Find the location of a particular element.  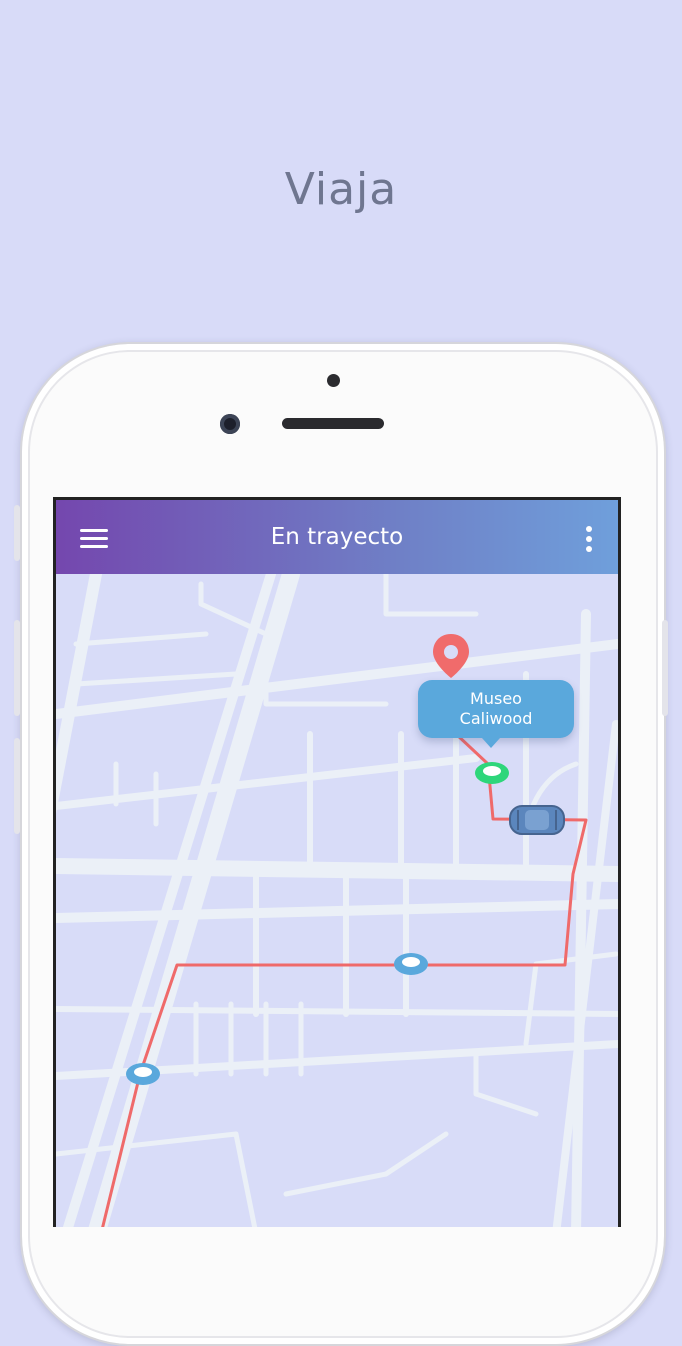

car-icon is located at coordinates (537, 820).